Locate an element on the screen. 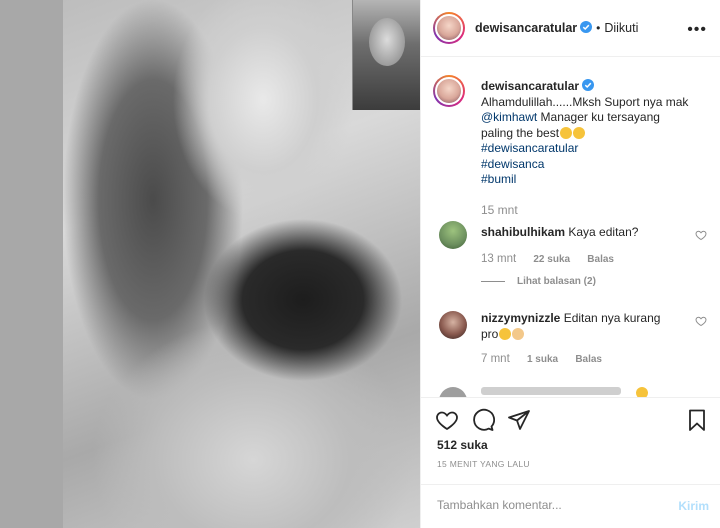  caption-line-2: Manager ku tersayang is located at coordinates (598, 117).